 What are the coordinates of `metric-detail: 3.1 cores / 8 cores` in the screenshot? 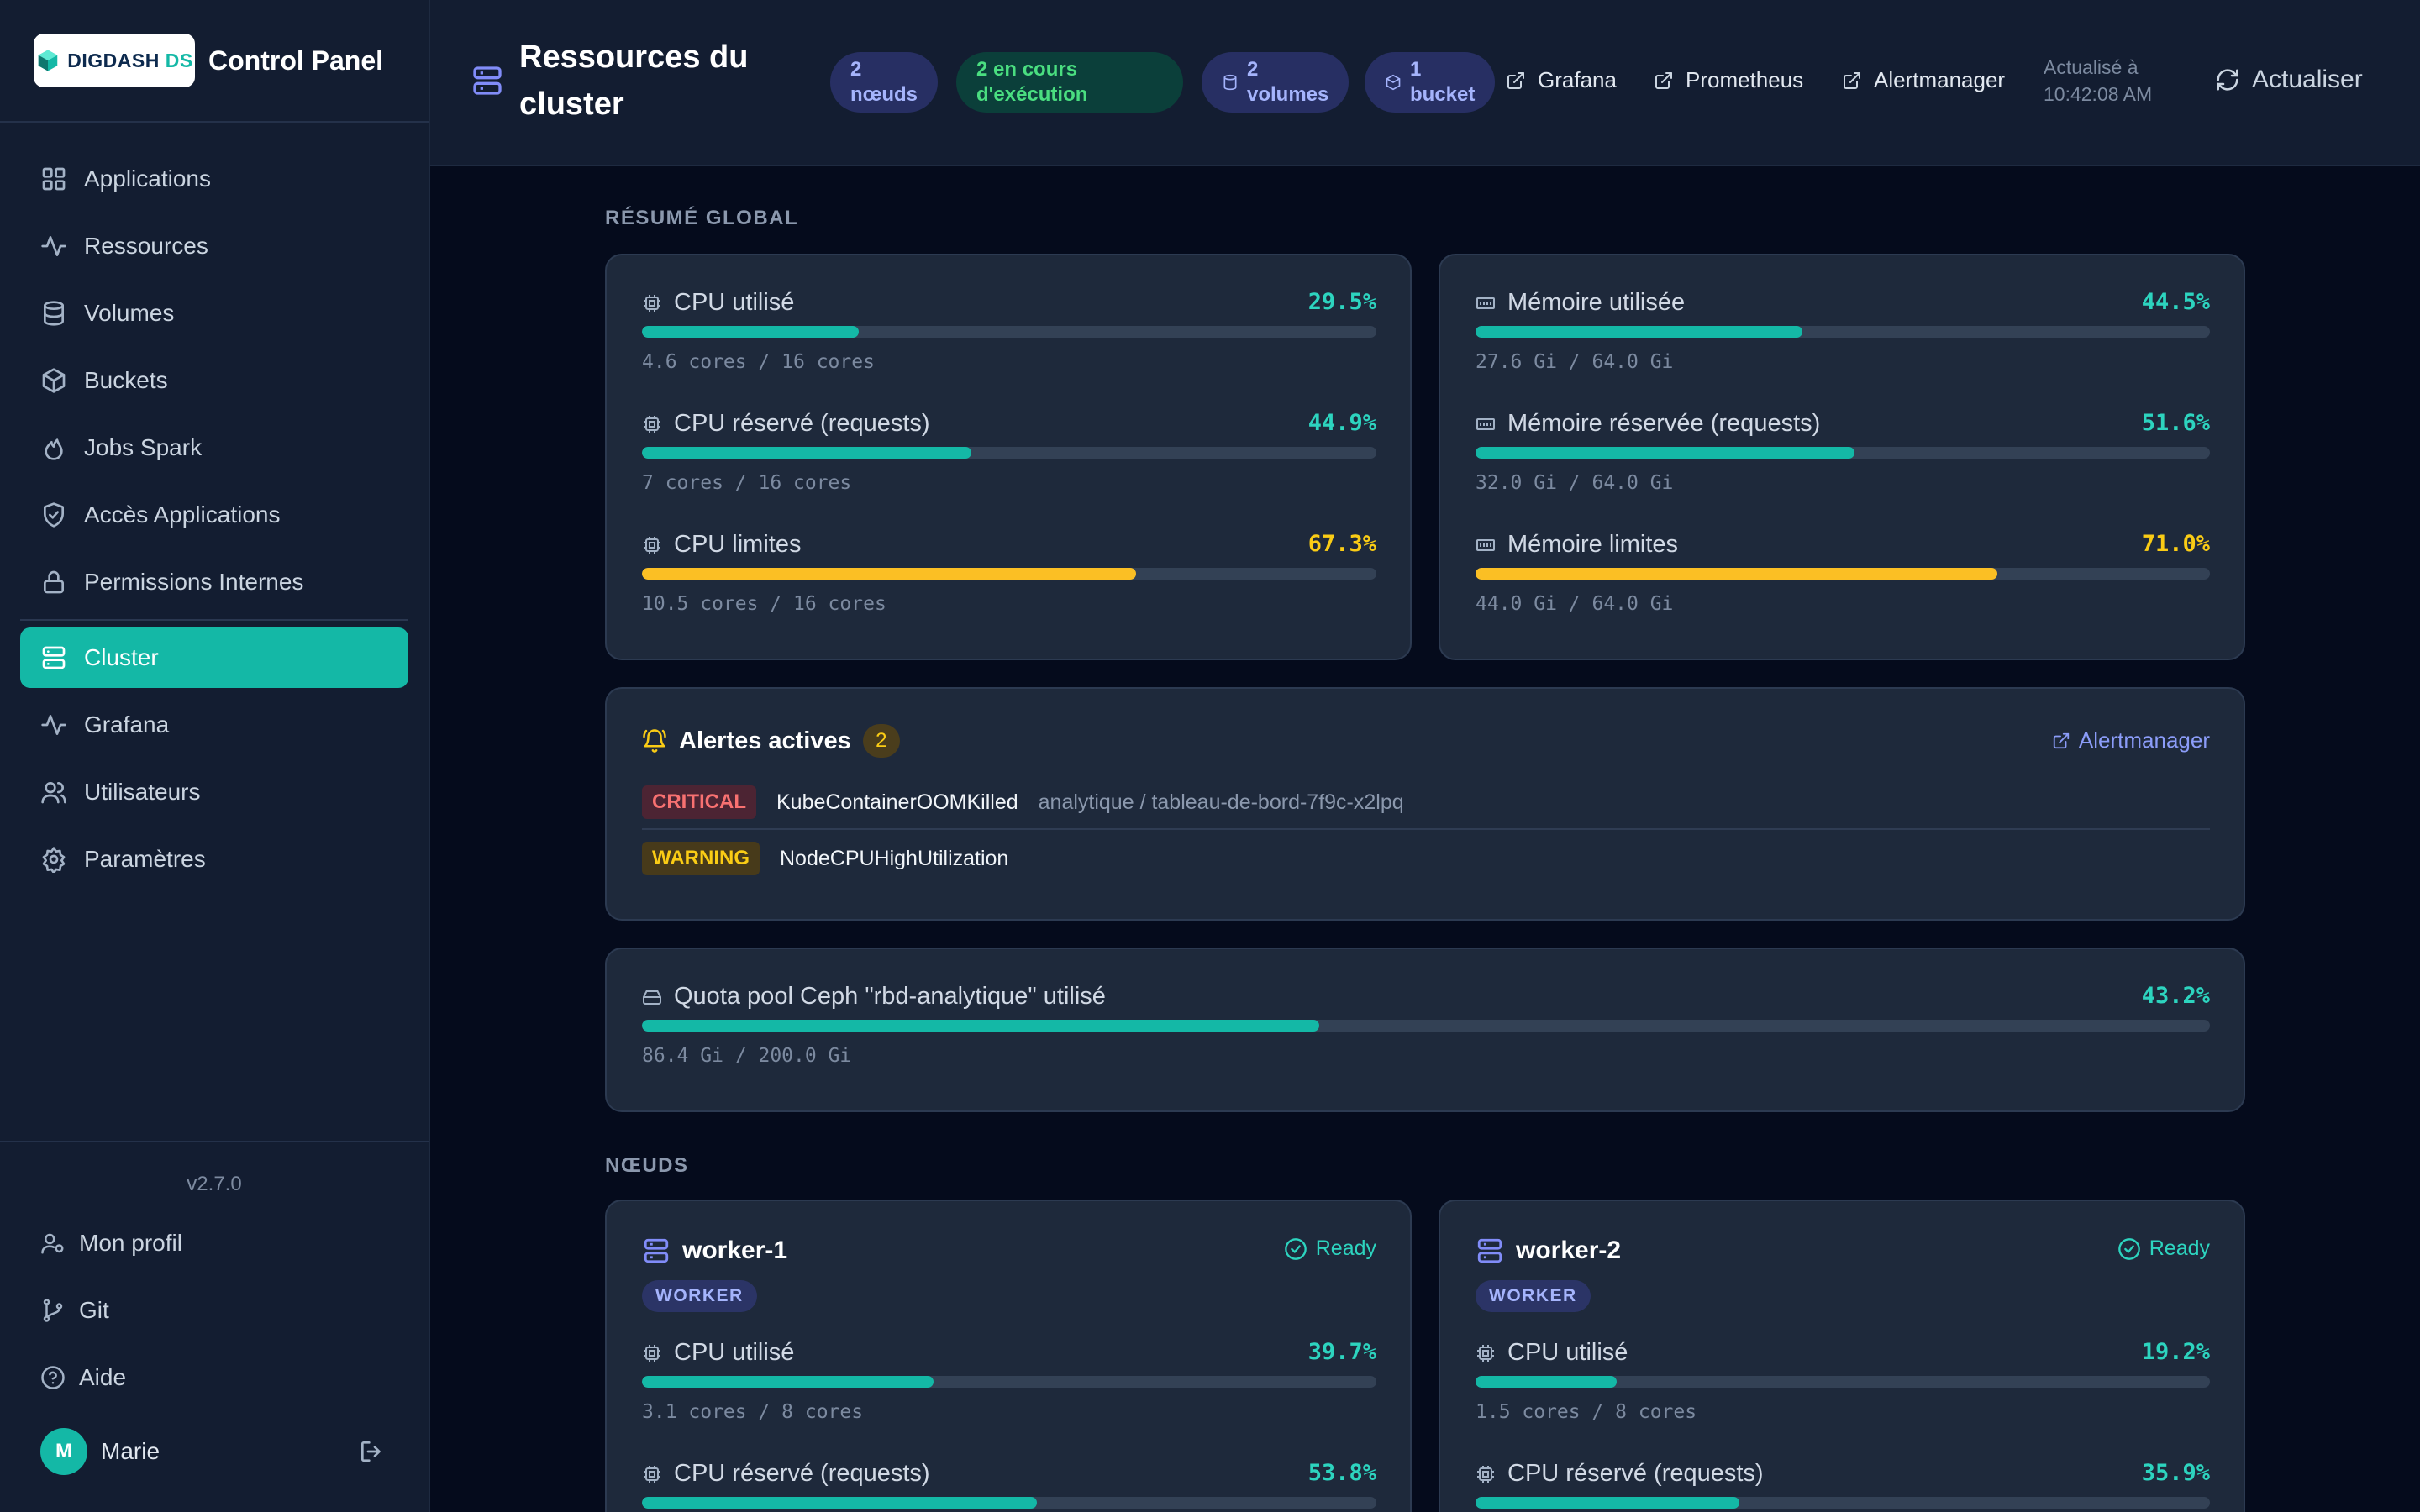 It's located at (753, 1412).